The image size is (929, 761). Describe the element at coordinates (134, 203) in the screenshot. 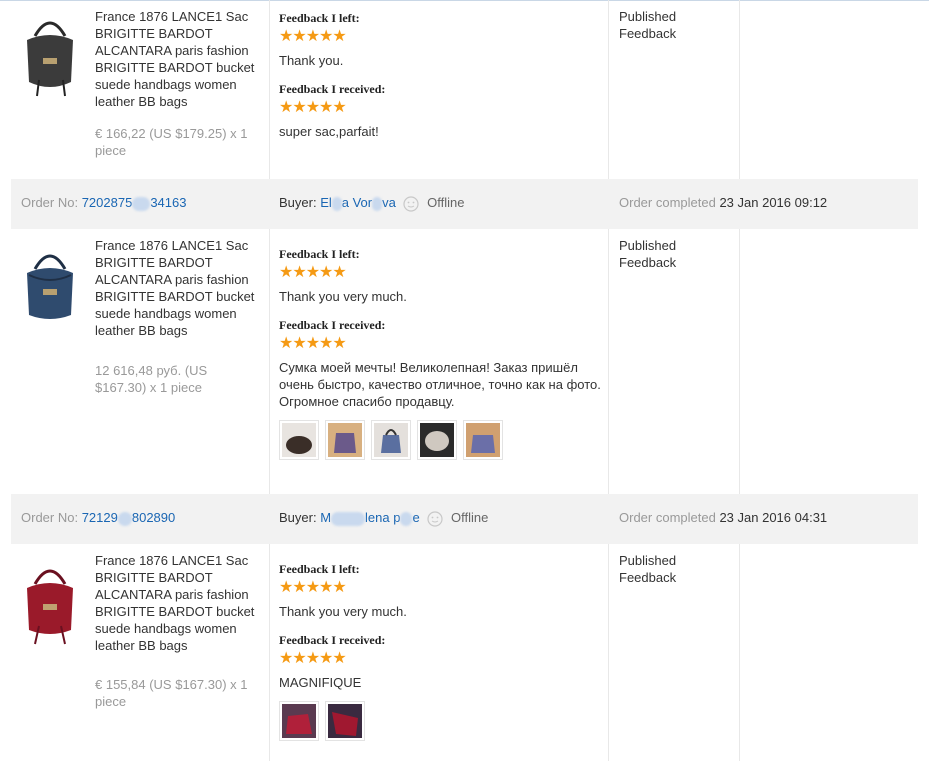

I see `order-number-link: 7202875 34163` at that location.